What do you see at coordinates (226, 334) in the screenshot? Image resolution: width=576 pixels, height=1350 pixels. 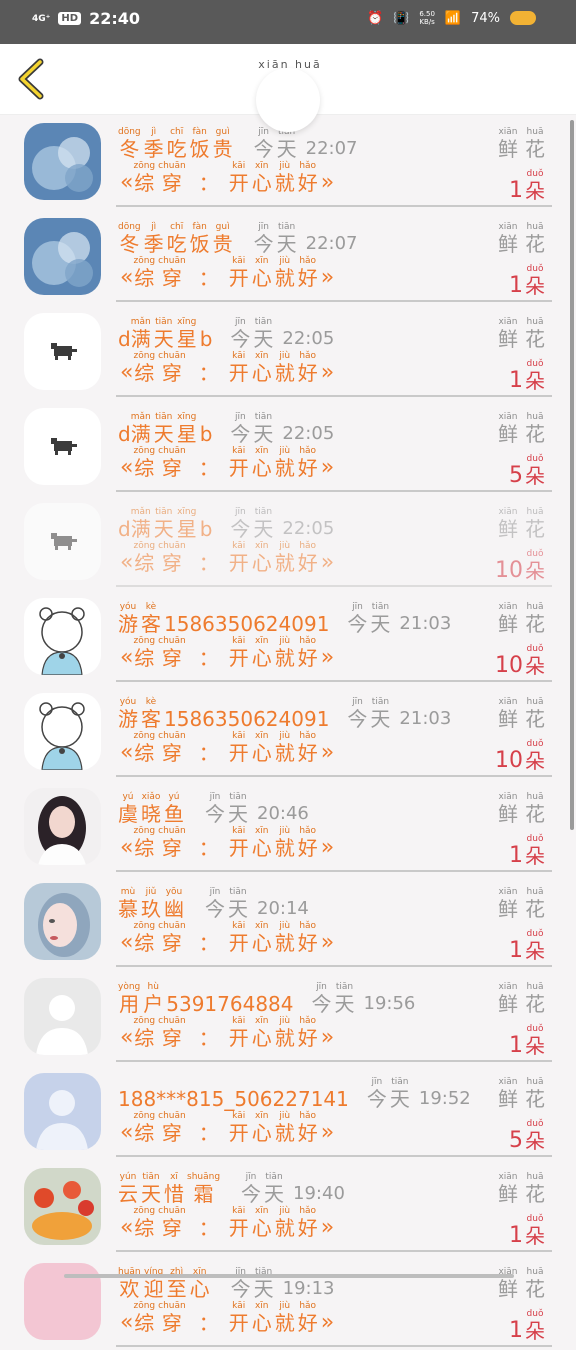 I see `row-header: d mǎn 满 tiān 天 xīng 星 b jīn 今 tiān 天 22:05` at bounding box center [226, 334].